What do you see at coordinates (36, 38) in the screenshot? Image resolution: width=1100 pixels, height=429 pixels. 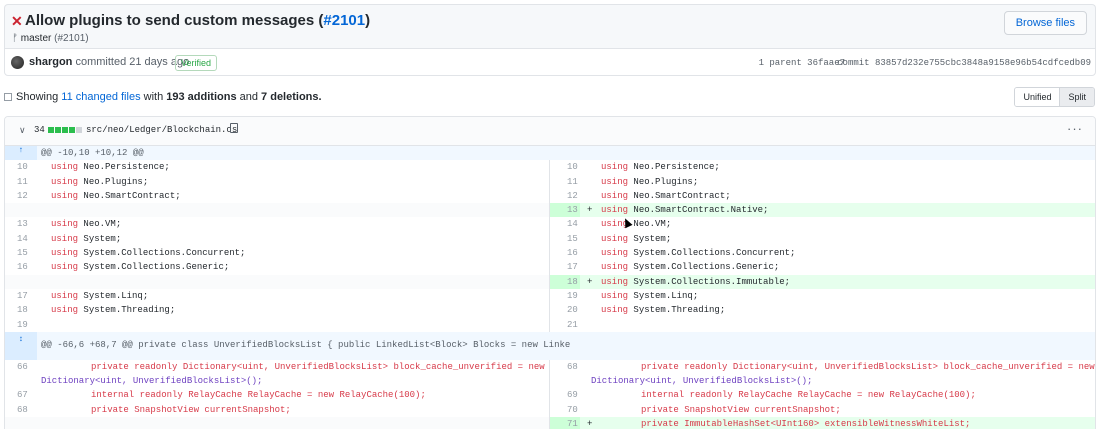 I see `branch-name: master` at bounding box center [36, 38].